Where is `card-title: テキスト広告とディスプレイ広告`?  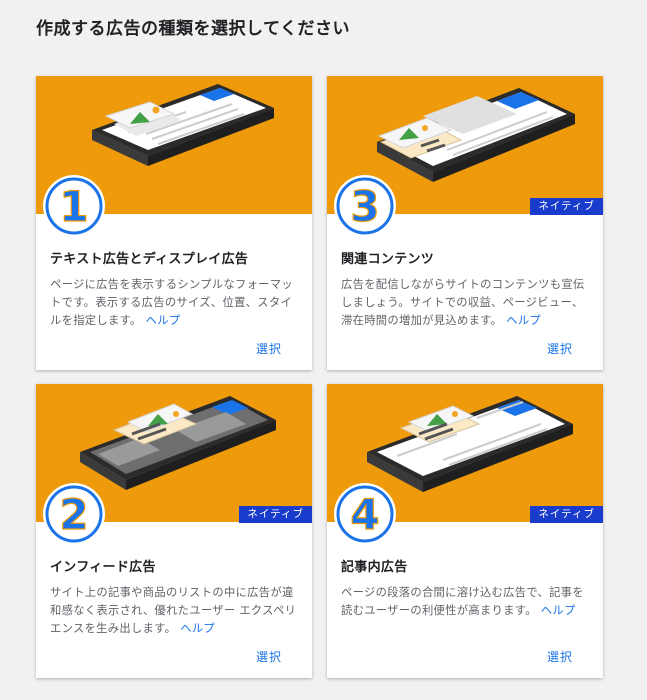
card-title: テキスト広告とディスプレイ広告 is located at coordinates (149, 259).